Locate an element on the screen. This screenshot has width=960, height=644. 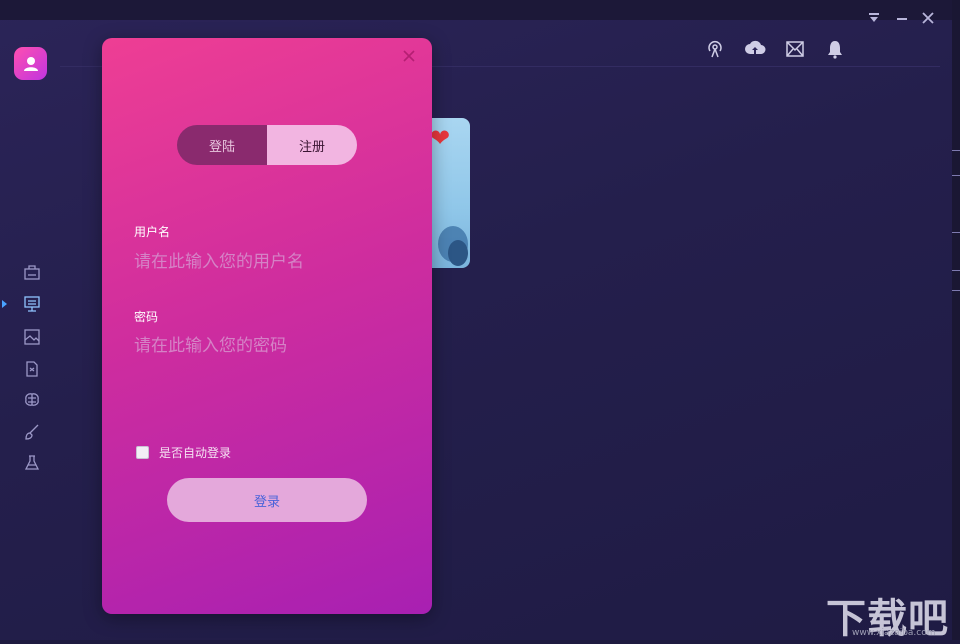
mail-icon is located at coordinates (795, 49).